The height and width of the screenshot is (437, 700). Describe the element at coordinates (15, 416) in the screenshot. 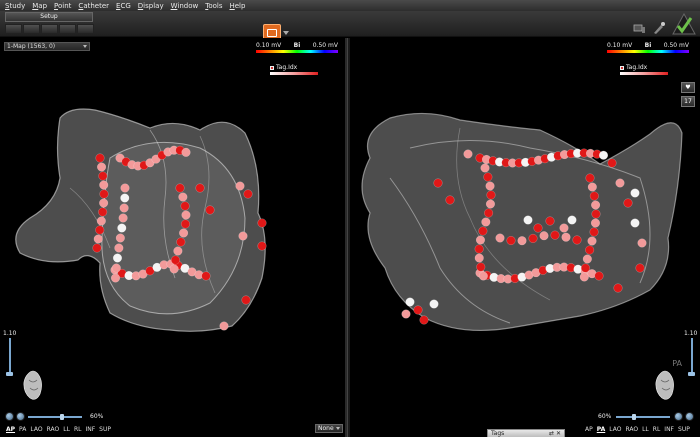

I see `view-controls` at that location.